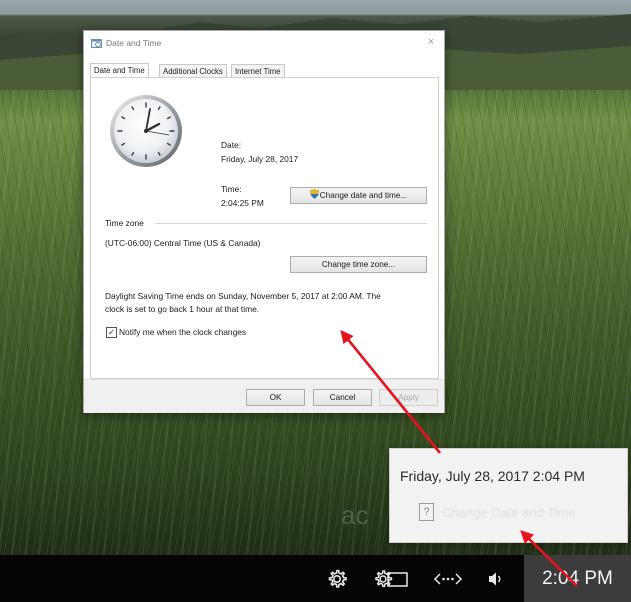  Describe the element at coordinates (509, 512) in the screenshot. I see `change-date-and-time-link: Change Date and Time` at that location.